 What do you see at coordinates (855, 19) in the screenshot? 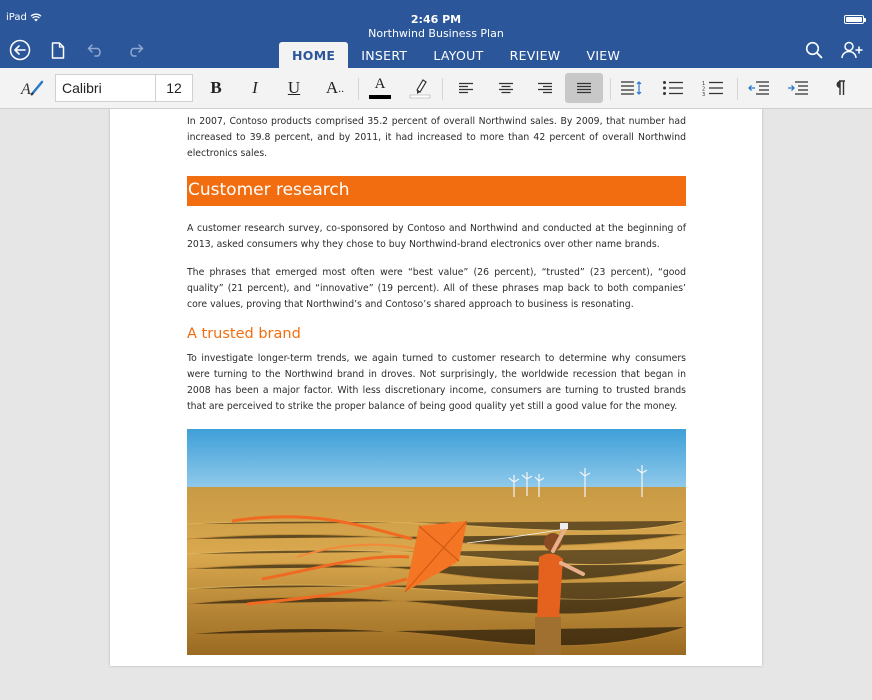
I see `battery-icon` at bounding box center [855, 19].